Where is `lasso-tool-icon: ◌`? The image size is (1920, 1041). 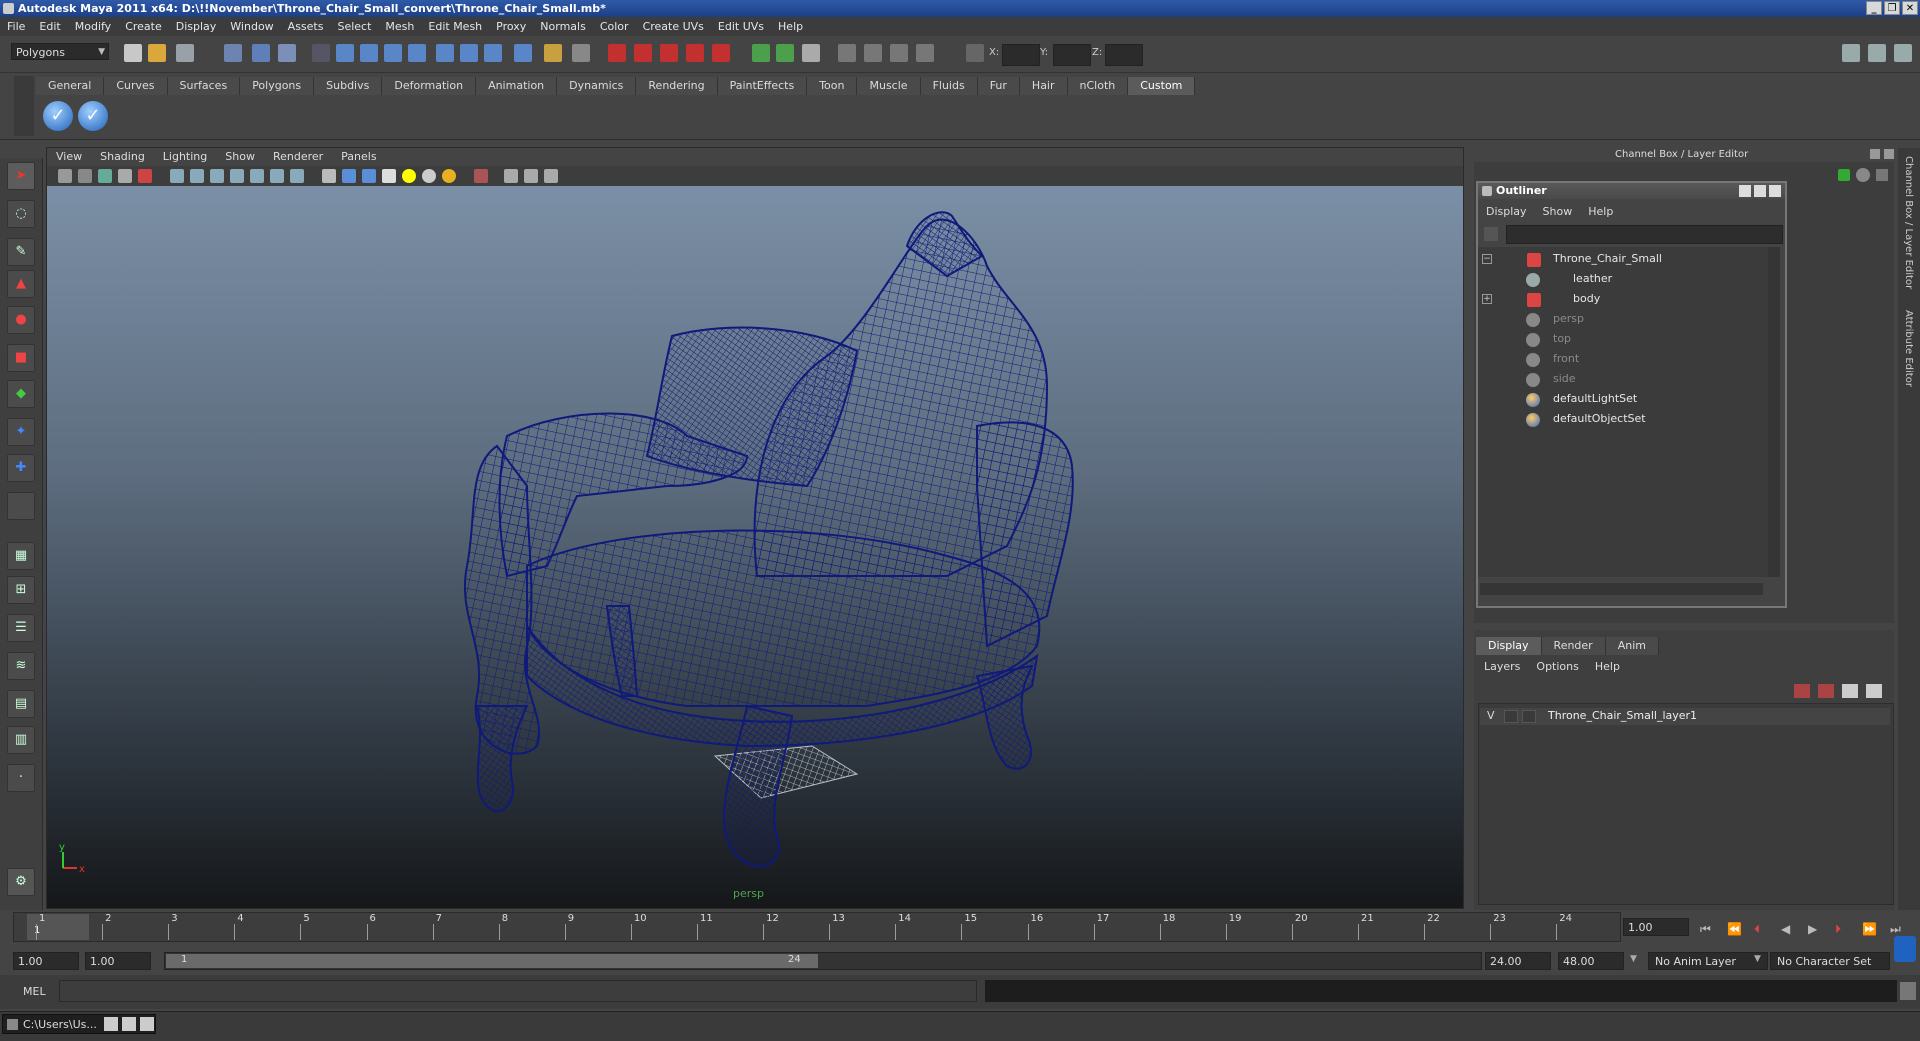
lasso-tool-icon: ◌ is located at coordinates (21, 214).